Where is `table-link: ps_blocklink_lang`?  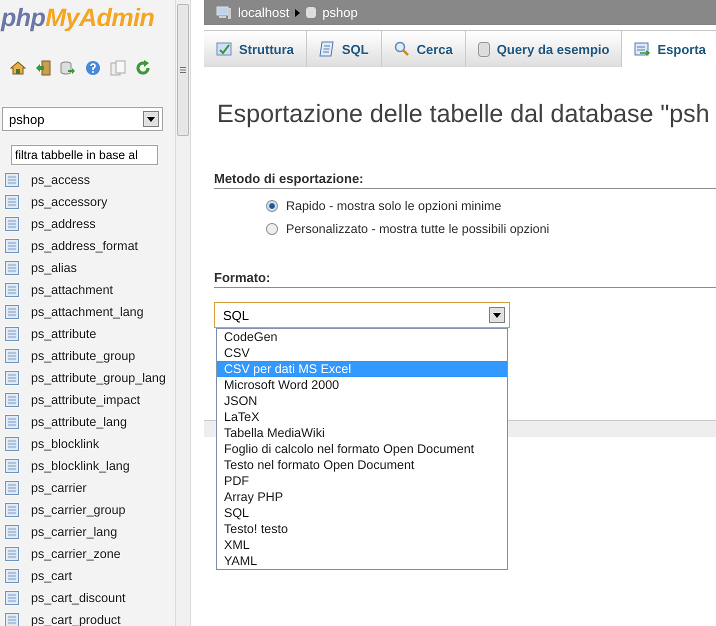 table-link: ps_blocklink_lang is located at coordinates (80, 466).